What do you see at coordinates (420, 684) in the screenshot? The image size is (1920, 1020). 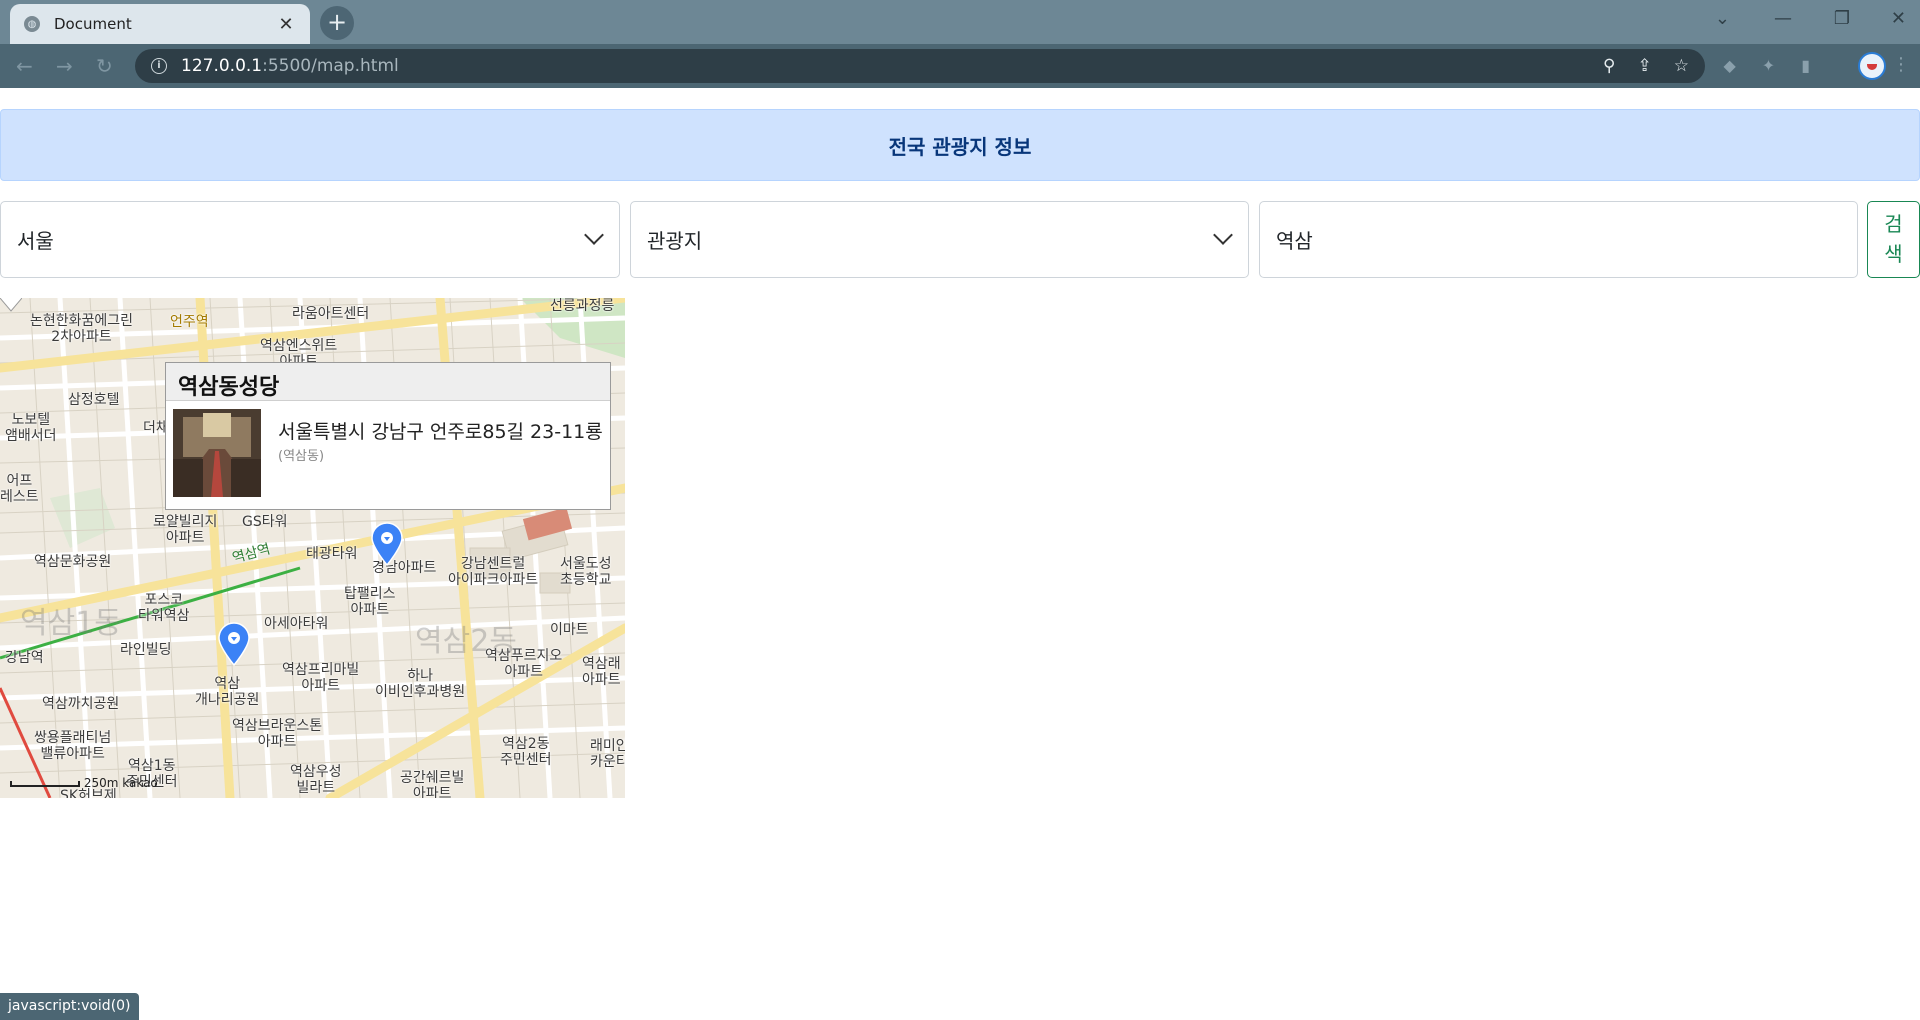 I see `map-label: 하나 이비인후과병원` at bounding box center [420, 684].